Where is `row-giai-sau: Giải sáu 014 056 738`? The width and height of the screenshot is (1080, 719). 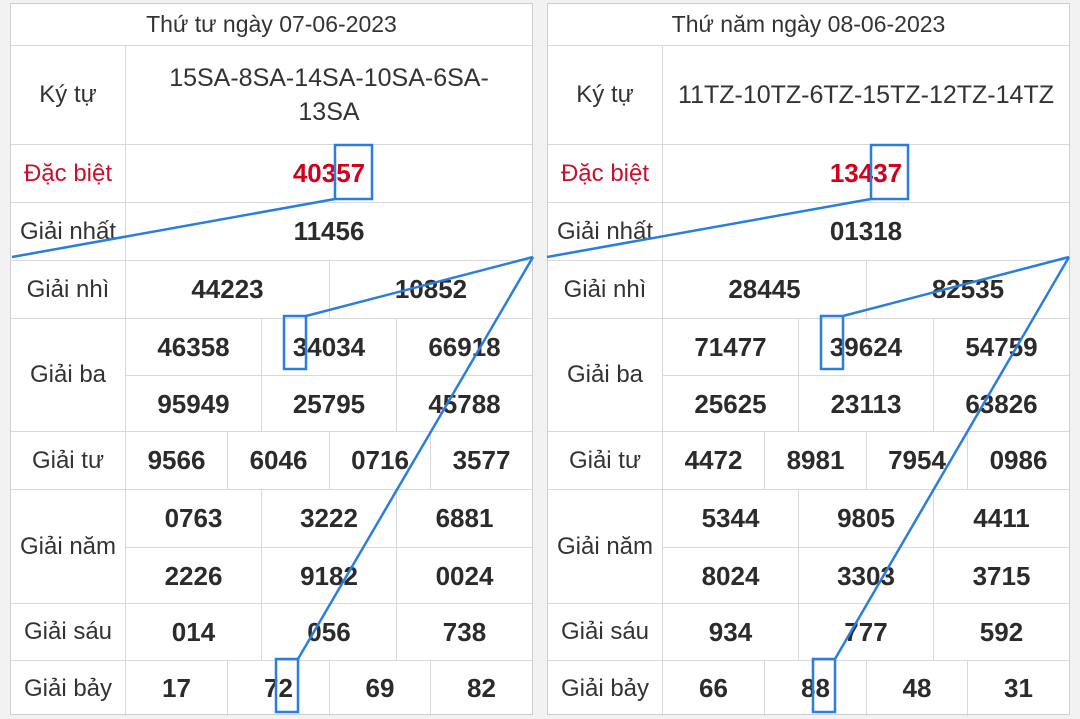
row-giai-sau: Giải sáu 014 056 738 is located at coordinates (271, 632).